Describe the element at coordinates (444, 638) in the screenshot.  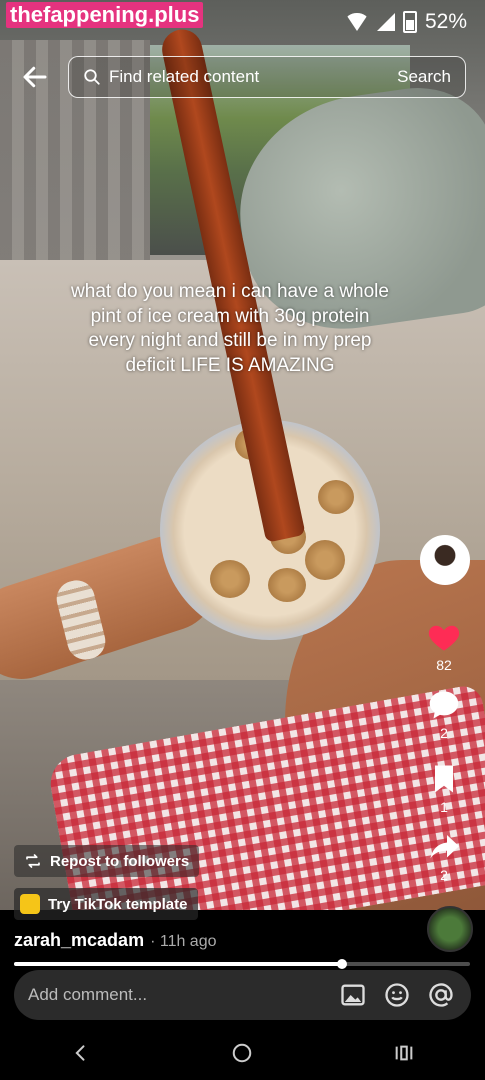
I see `heart-icon` at that location.